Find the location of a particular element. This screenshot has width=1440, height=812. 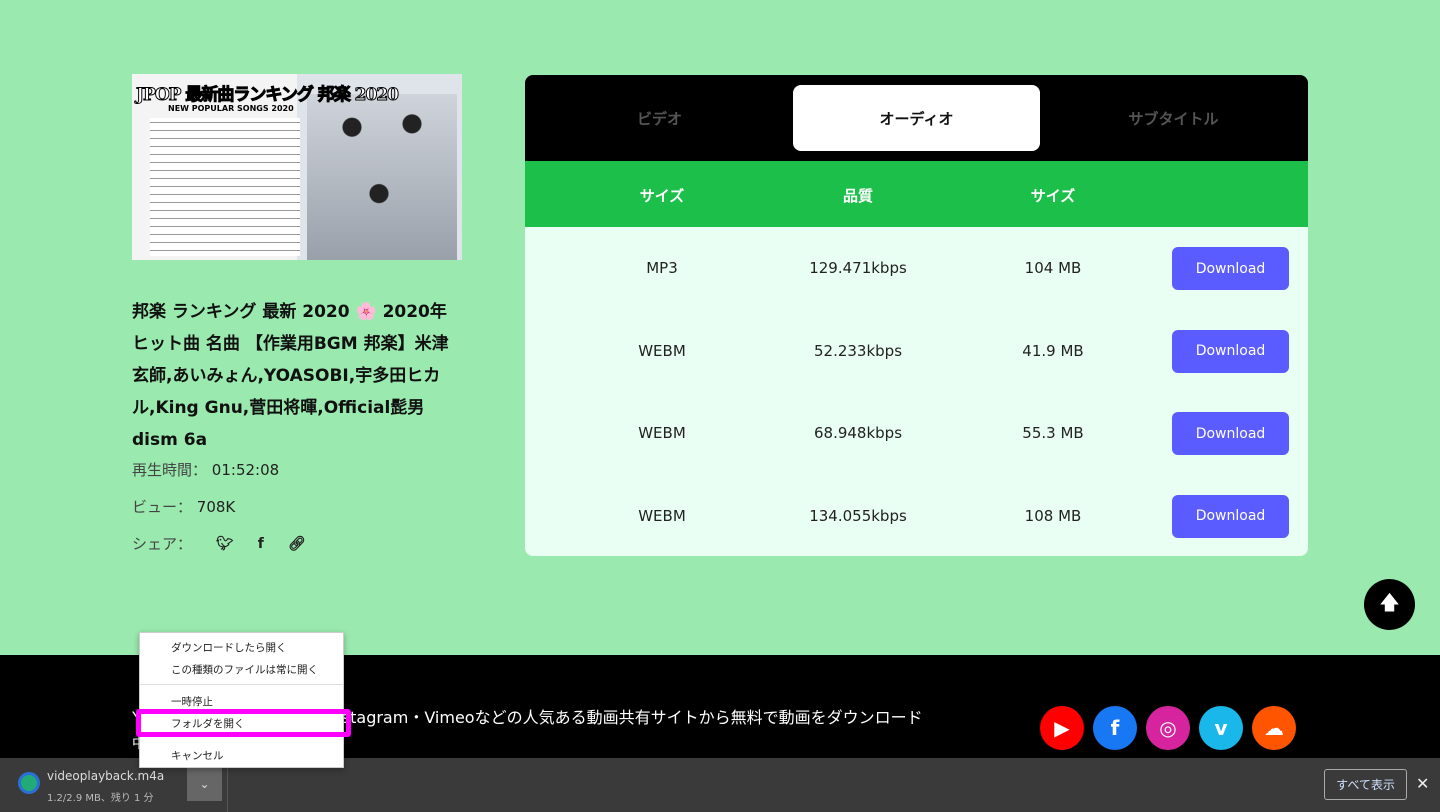

quality-cell: 68.948kbps is located at coordinates (858, 433).